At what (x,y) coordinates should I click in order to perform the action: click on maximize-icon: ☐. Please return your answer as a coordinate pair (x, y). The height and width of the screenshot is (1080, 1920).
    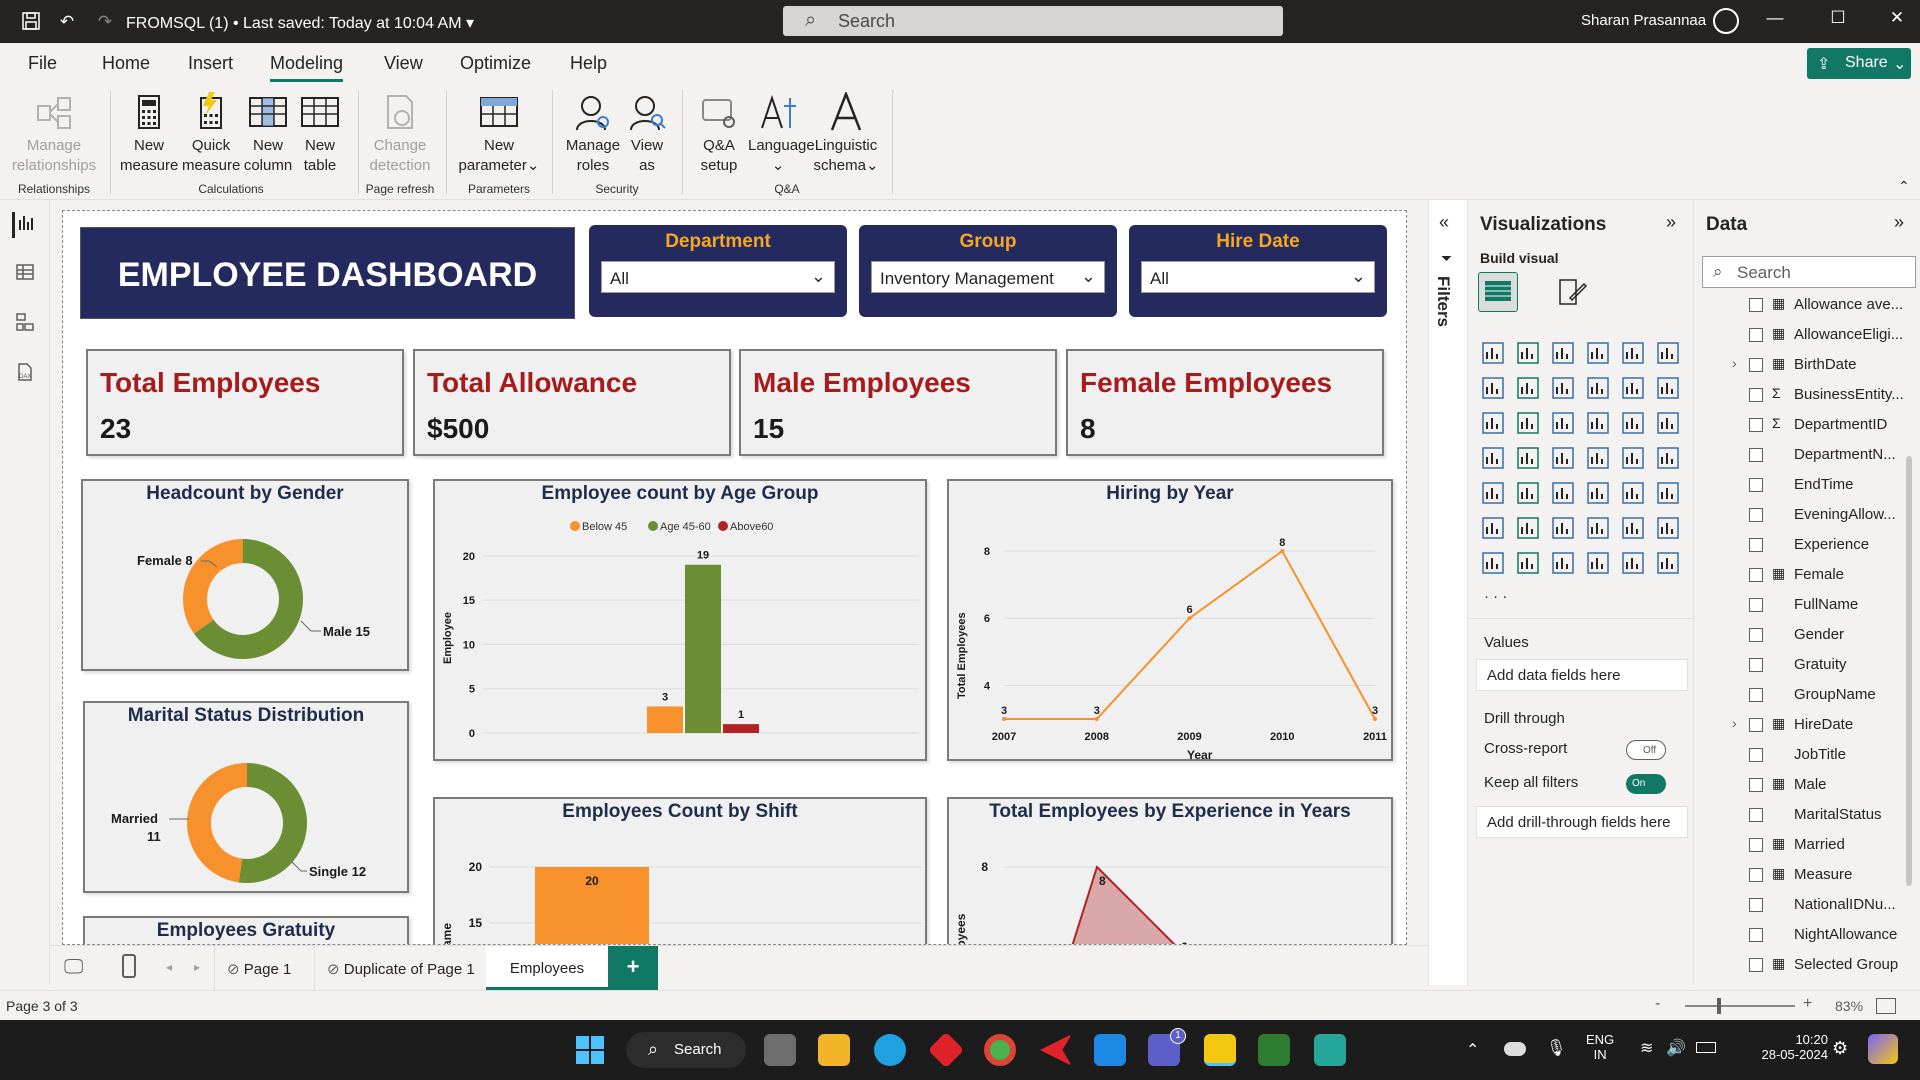
    Looking at the image, I should click on (1838, 18).